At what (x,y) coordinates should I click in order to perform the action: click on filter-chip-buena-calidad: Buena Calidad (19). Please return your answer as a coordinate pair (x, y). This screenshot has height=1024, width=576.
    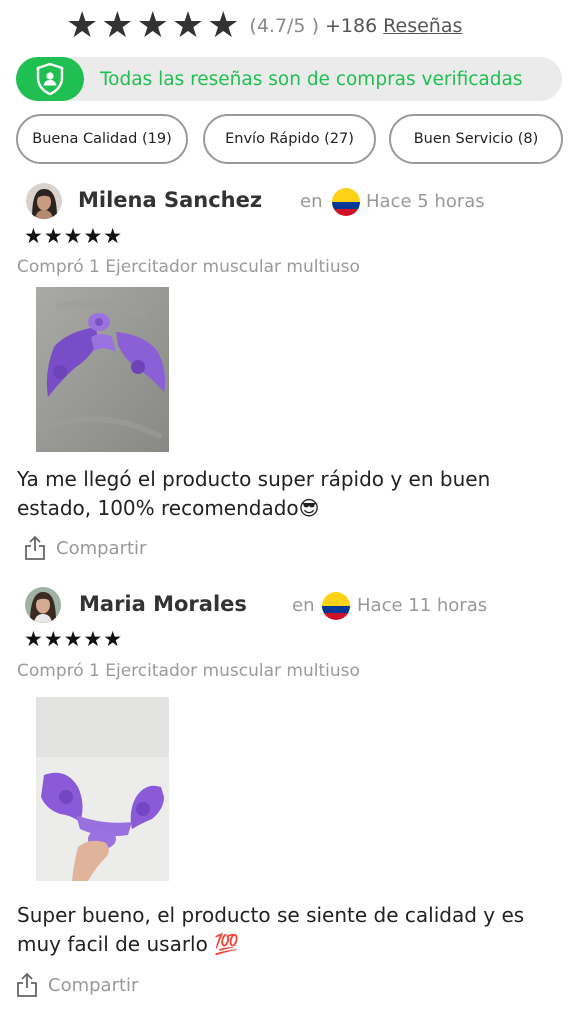
    Looking at the image, I should click on (102, 139).